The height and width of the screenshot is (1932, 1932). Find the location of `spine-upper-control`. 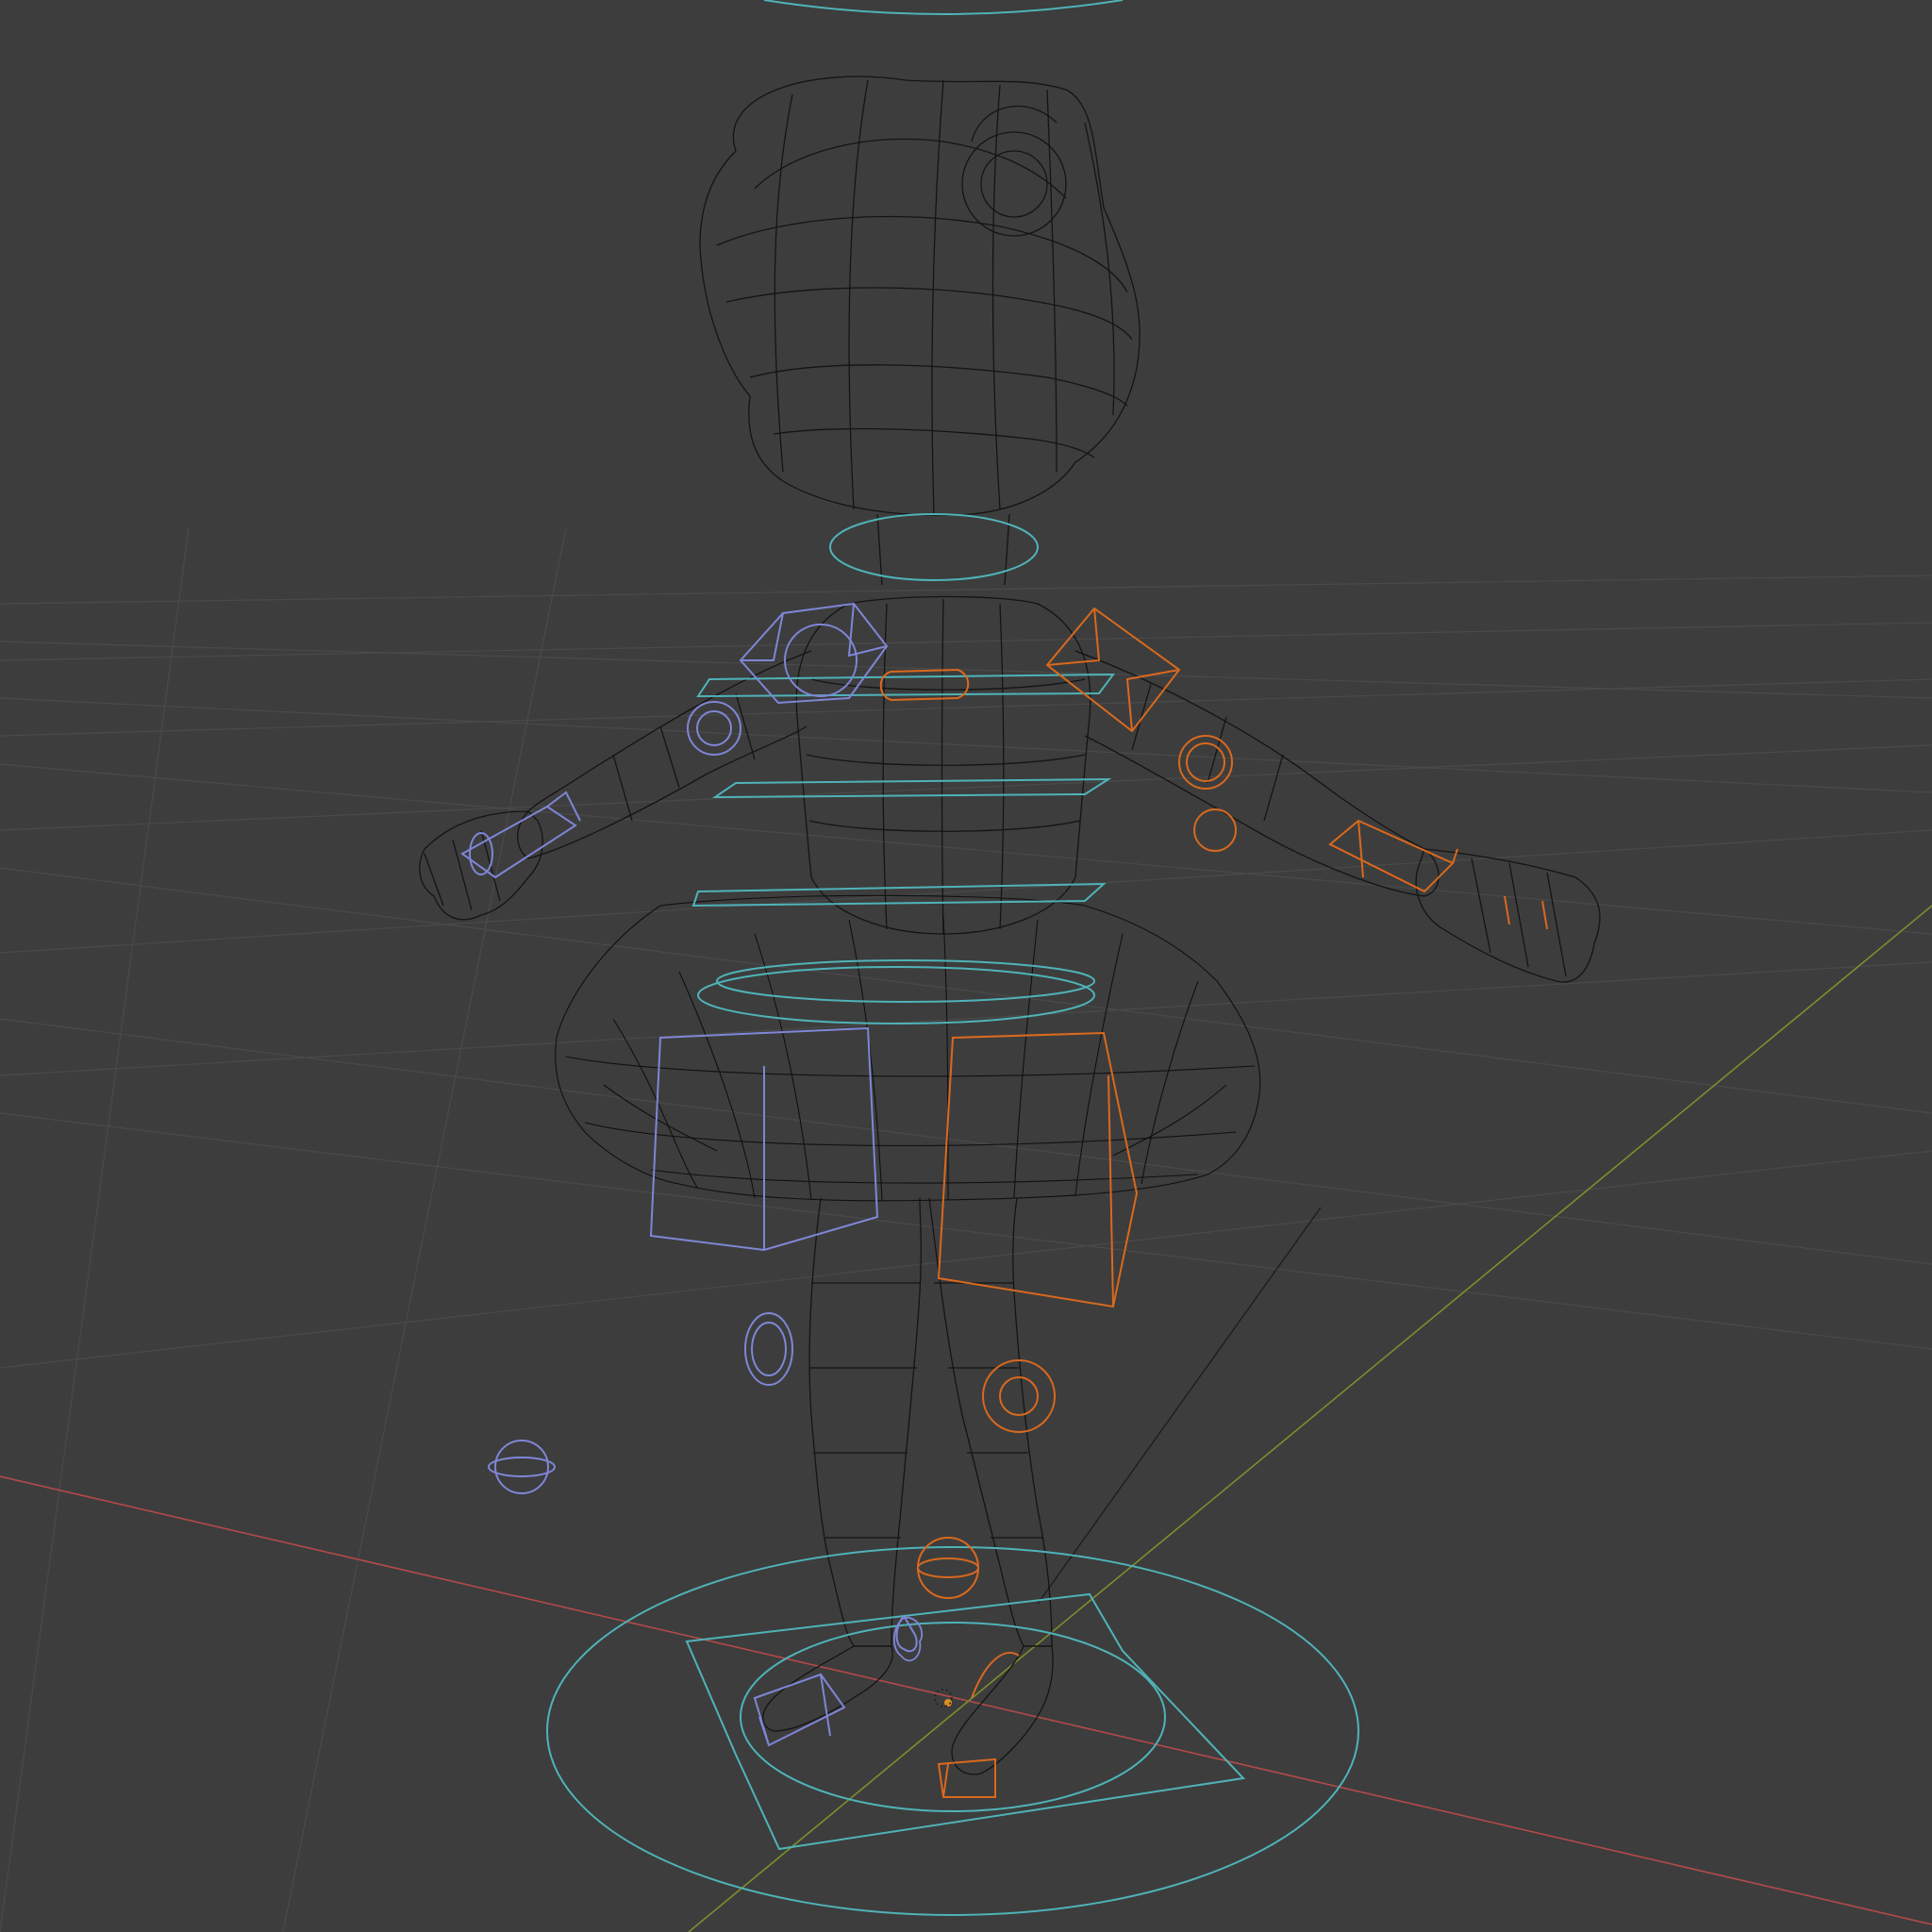

spine-upper-control is located at coordinates (911, 788).